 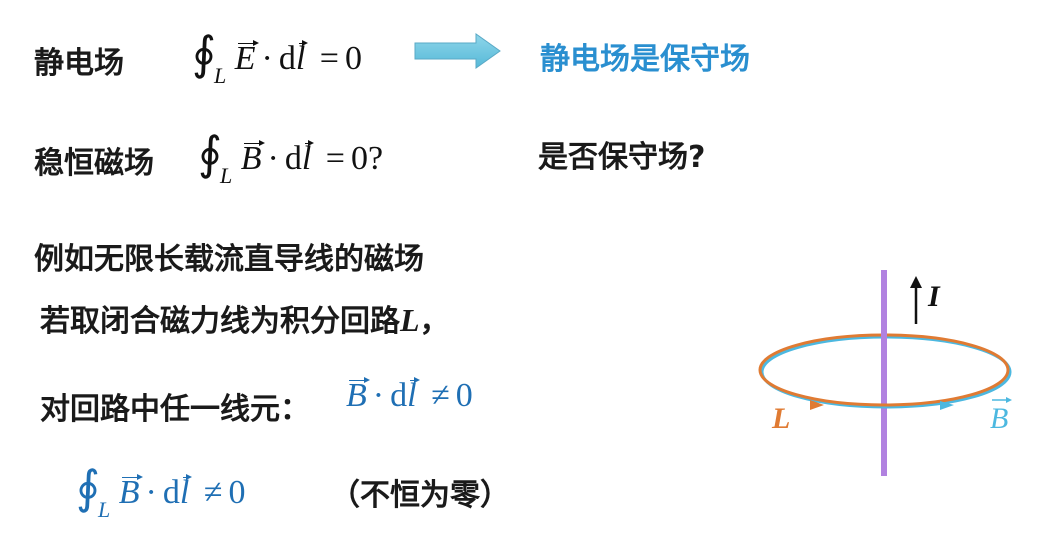 What do you see at coordinates (277, 57) in the screenshot?
I see `electrostatic-circulation-formula: ∮L E · dl = 0` at bounding box center [277, 57].